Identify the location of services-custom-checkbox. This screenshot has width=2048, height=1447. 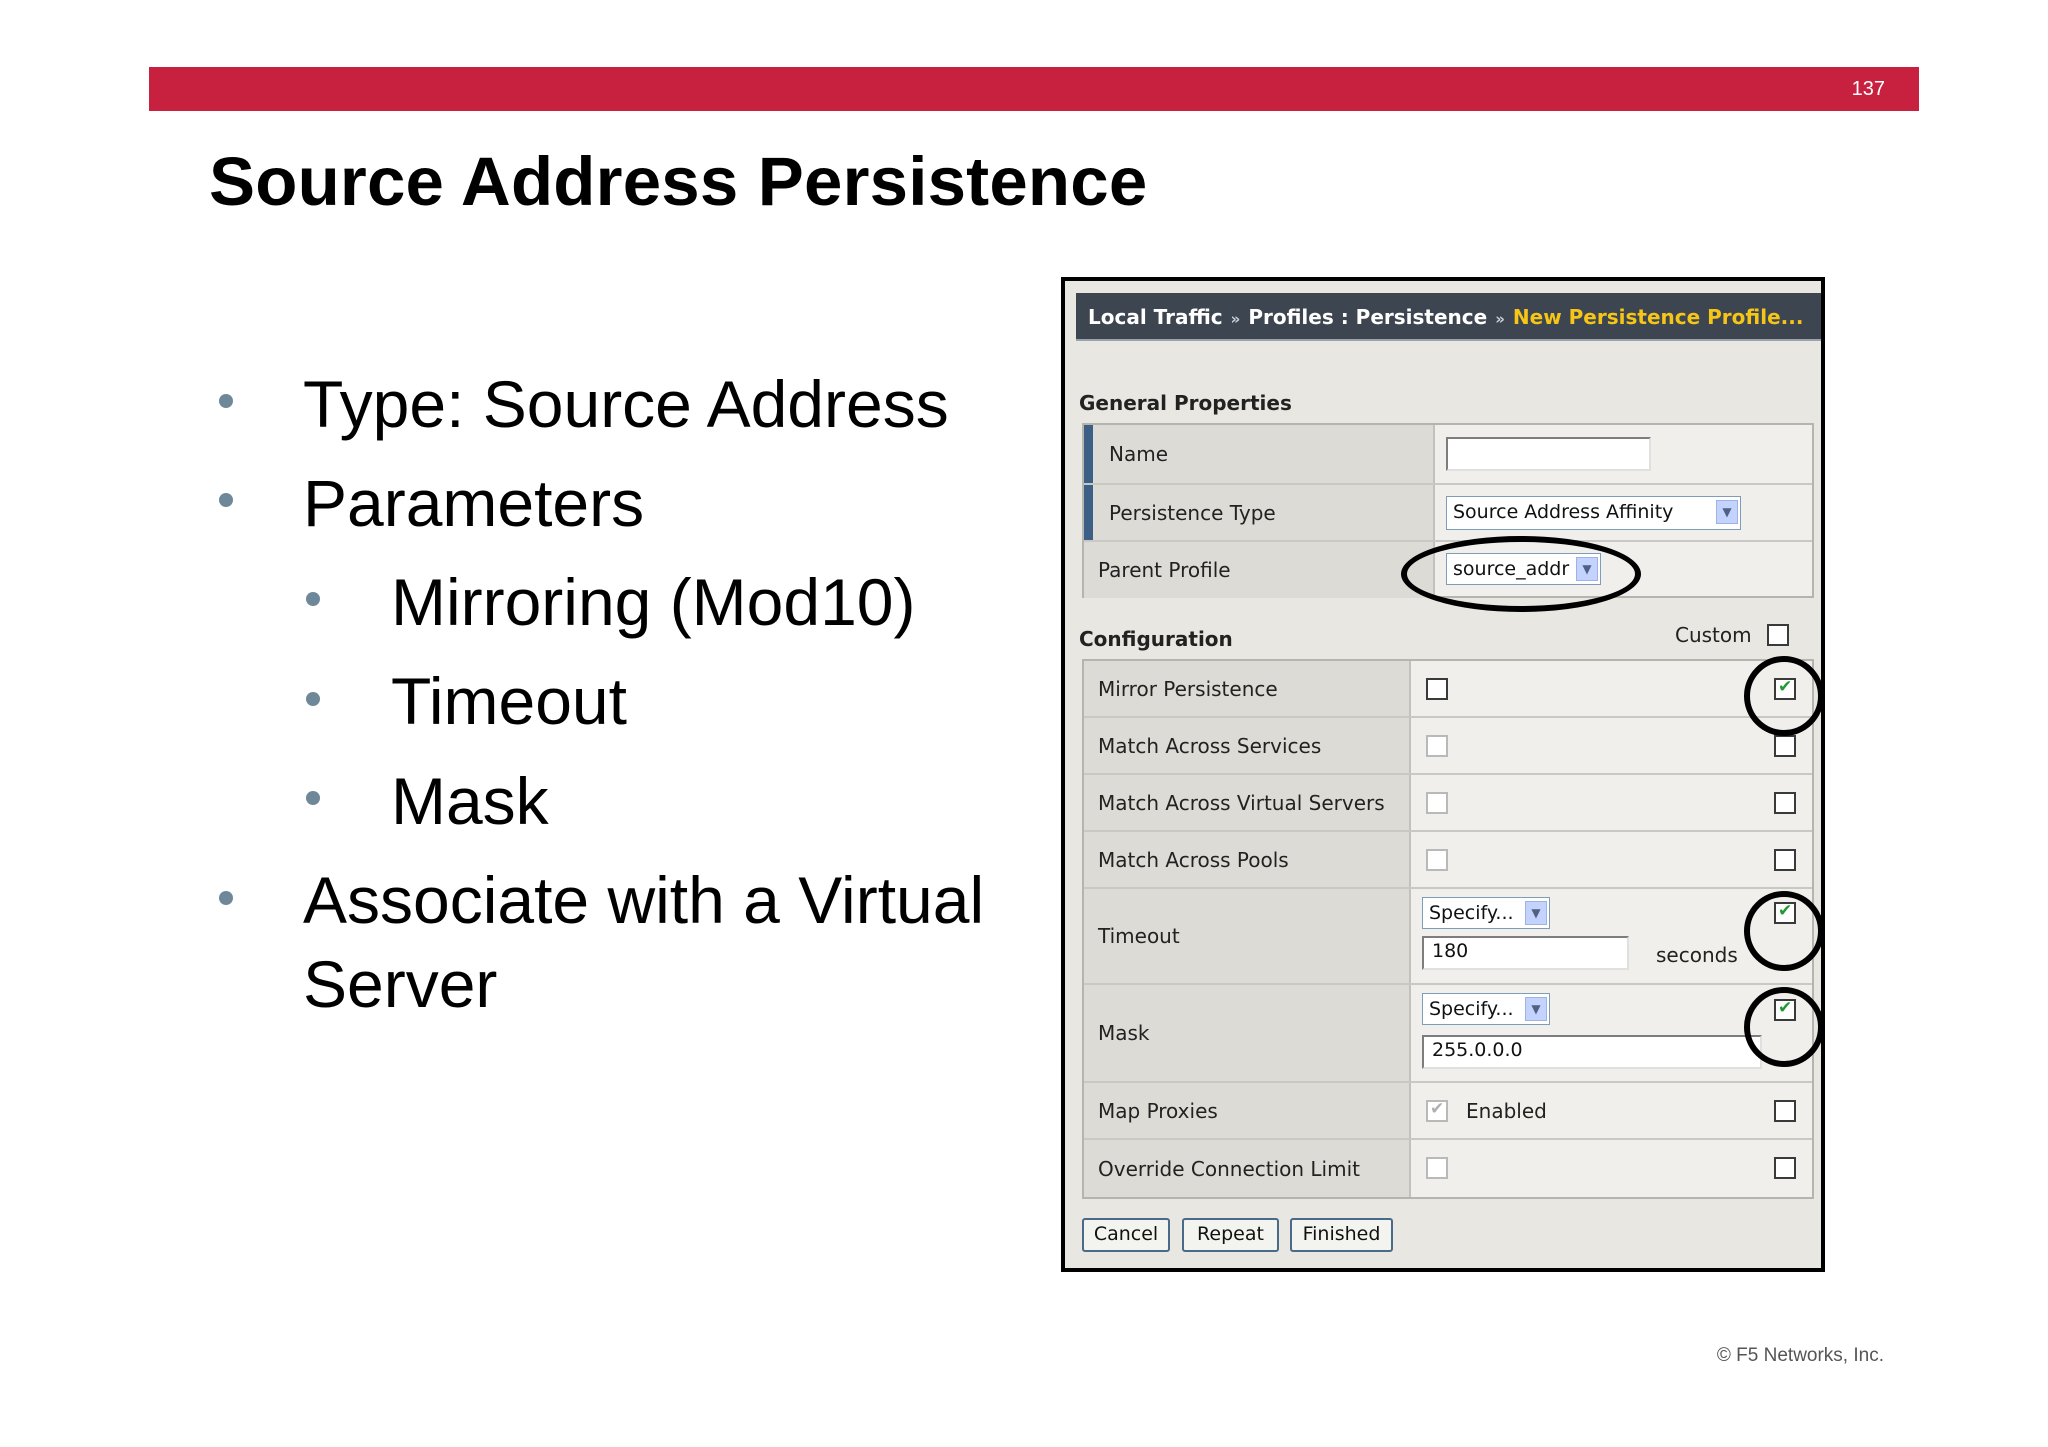
(1785, 746).